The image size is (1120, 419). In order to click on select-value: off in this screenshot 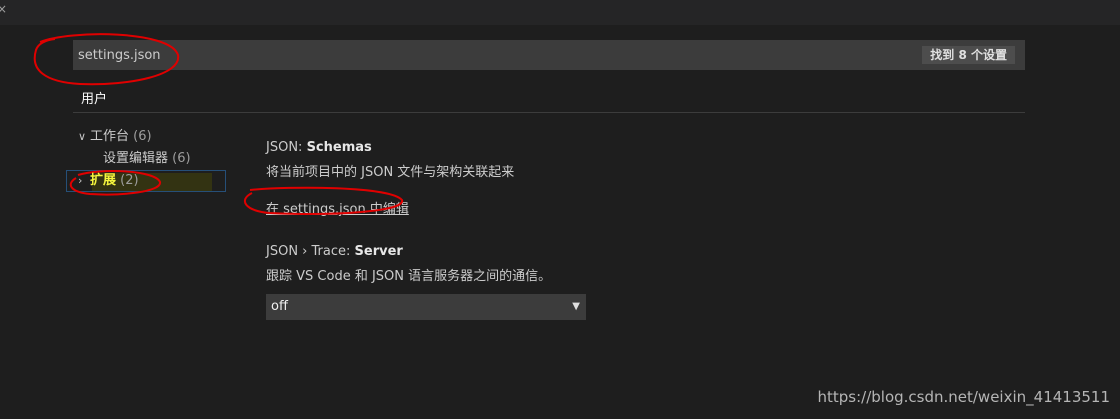, I will do `click(279, 306)`.